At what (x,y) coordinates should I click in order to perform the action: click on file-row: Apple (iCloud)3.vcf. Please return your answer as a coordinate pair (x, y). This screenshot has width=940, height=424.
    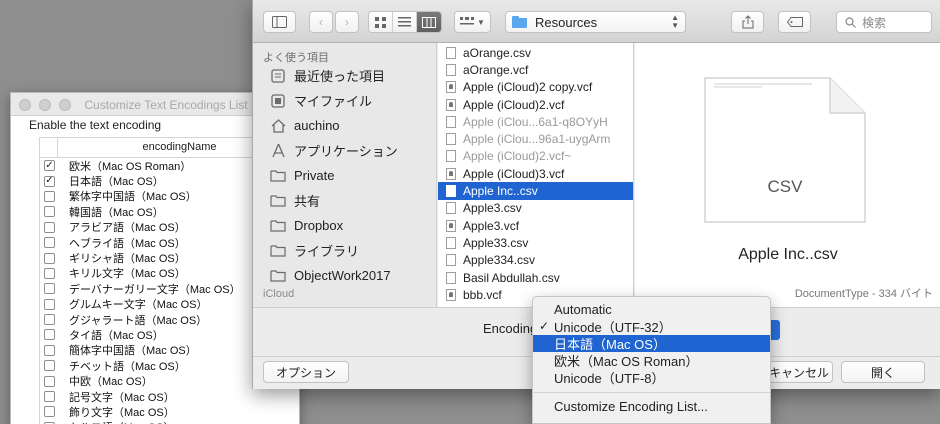
    Looking at the image, I should click on (535, 173).